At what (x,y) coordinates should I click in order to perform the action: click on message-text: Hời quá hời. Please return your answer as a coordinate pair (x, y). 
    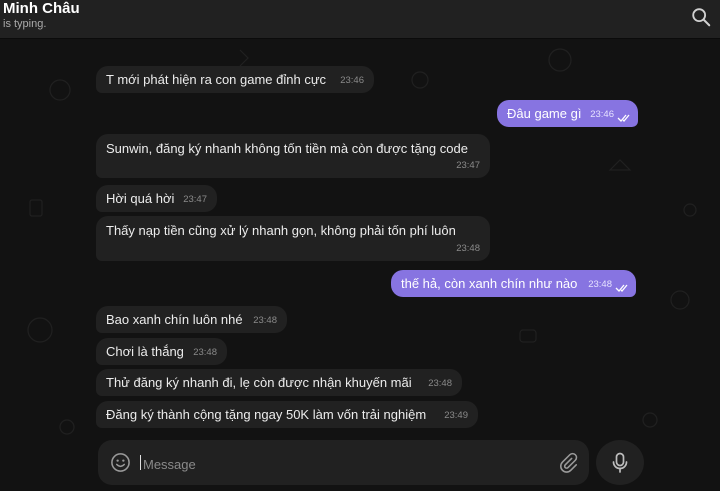
    Looking at the image, I should click on (140, 198).